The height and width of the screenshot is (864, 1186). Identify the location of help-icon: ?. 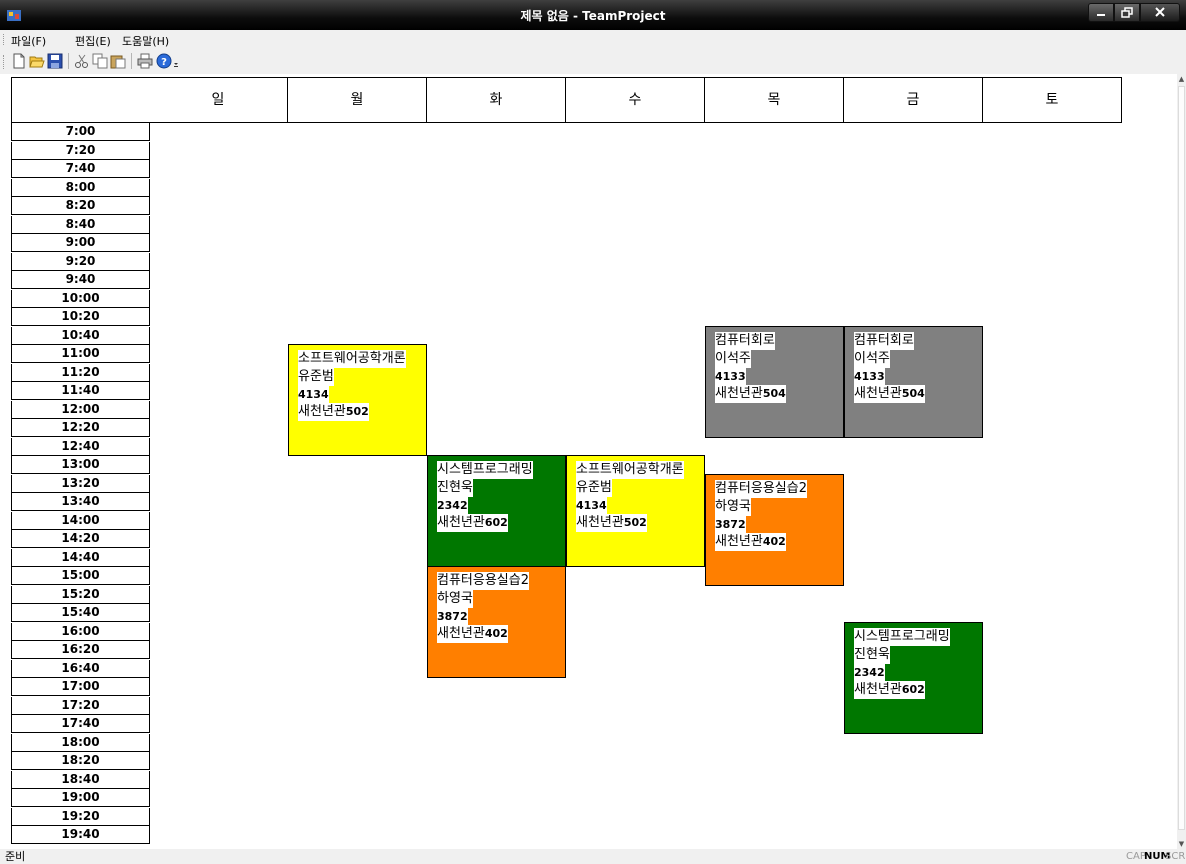
(164, 61).